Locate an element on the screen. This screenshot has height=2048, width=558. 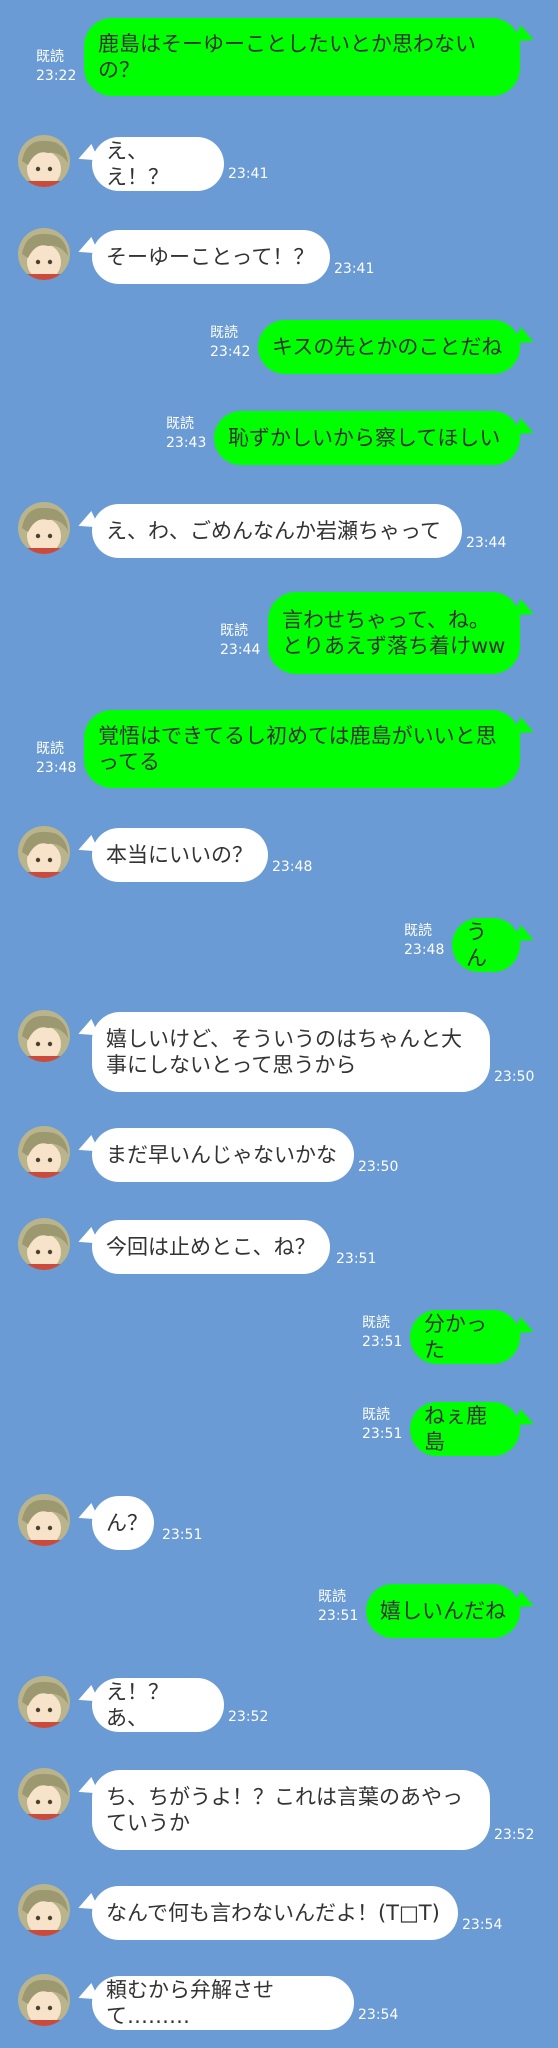
message-row-outgoing: 既読 23:43 恥ずかしいから察してほしい is located at coordinates (279, 439).